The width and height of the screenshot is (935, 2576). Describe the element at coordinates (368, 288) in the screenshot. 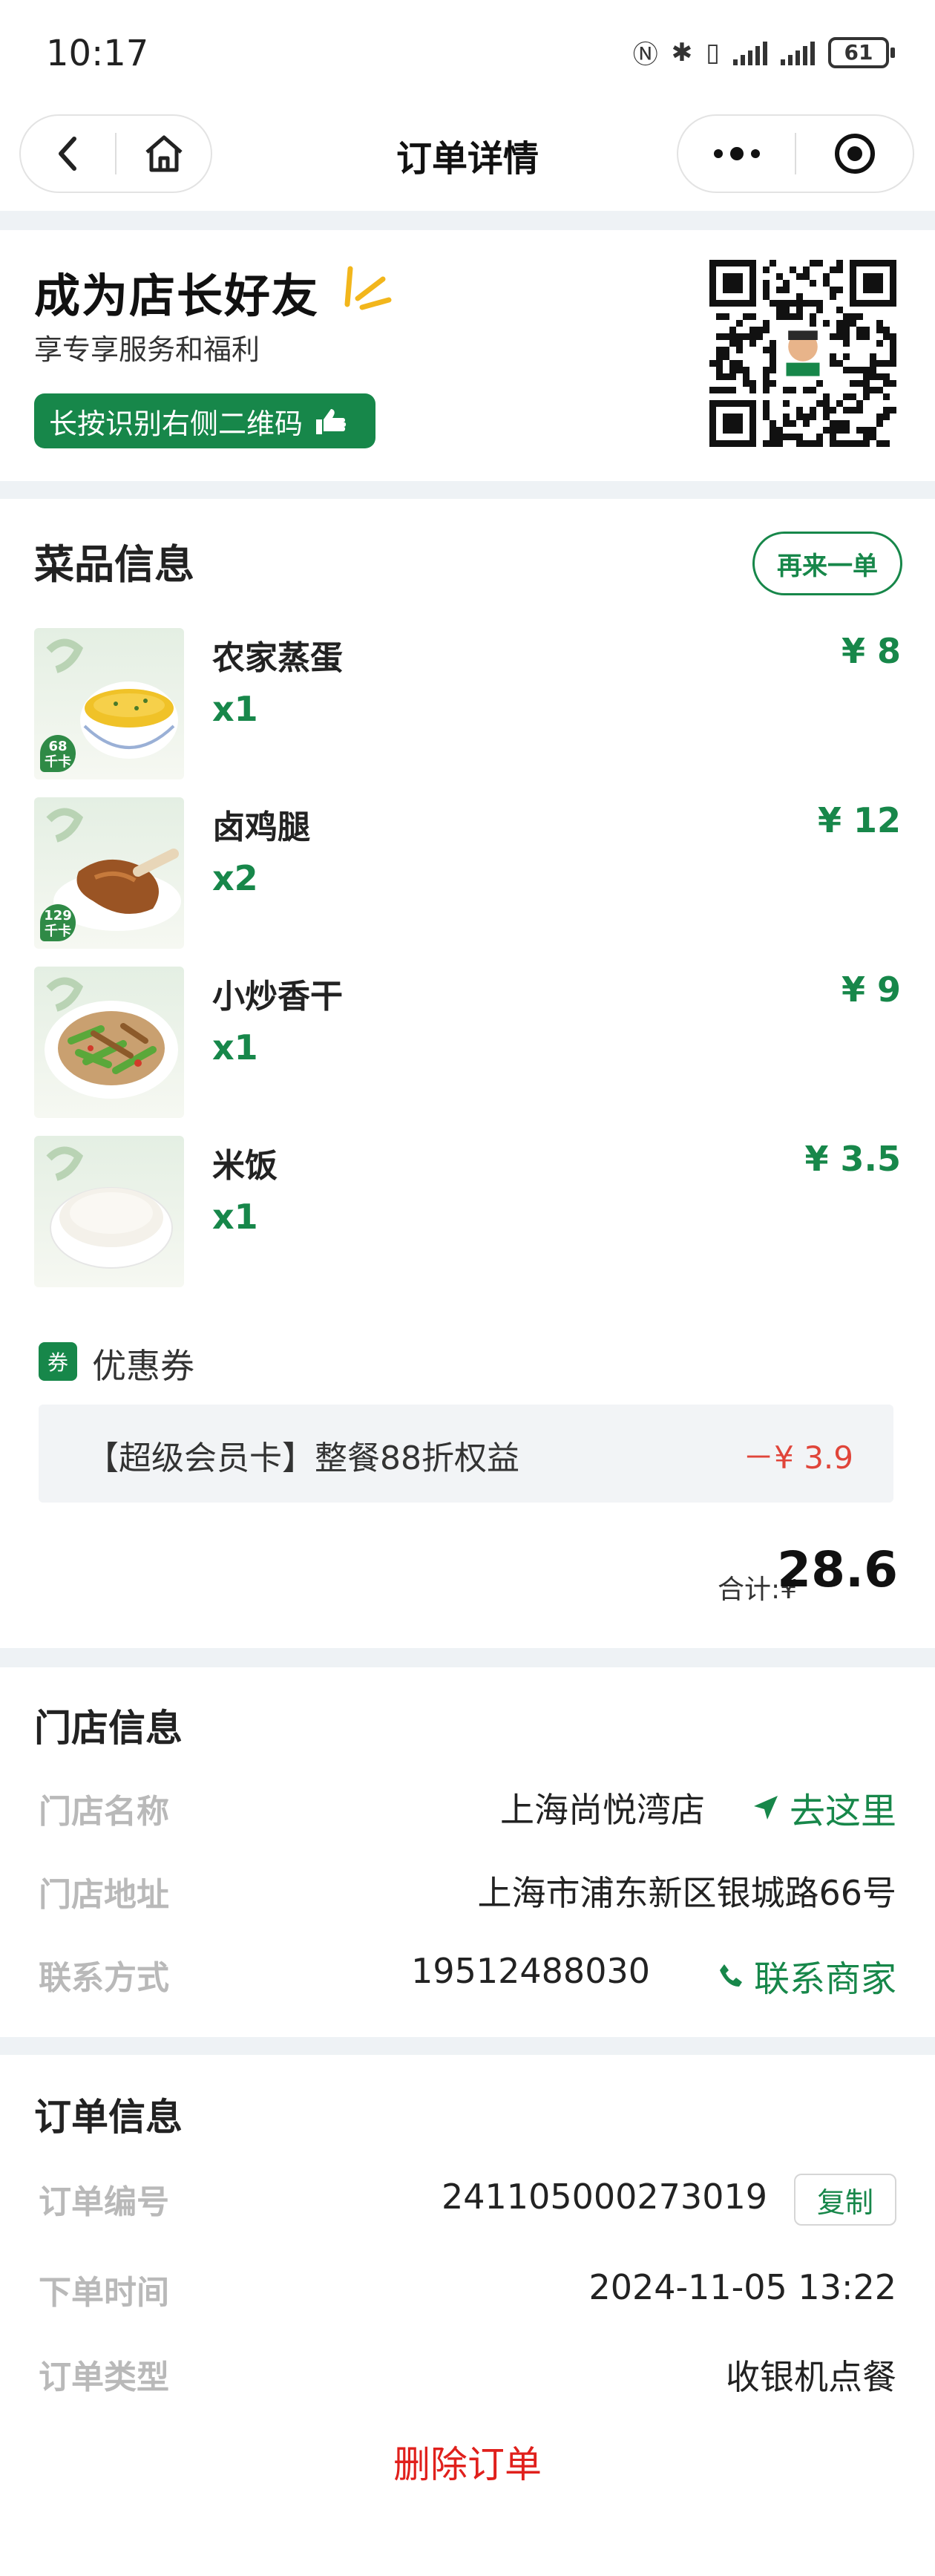

I see `sparkle-icon` at that location.